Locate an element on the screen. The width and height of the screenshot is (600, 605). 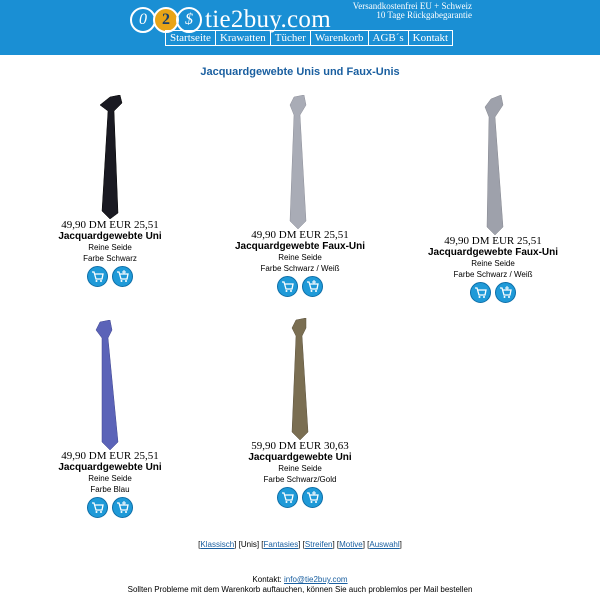
category-link-fantasies: Fantasies is located at coordinates (281, 544).